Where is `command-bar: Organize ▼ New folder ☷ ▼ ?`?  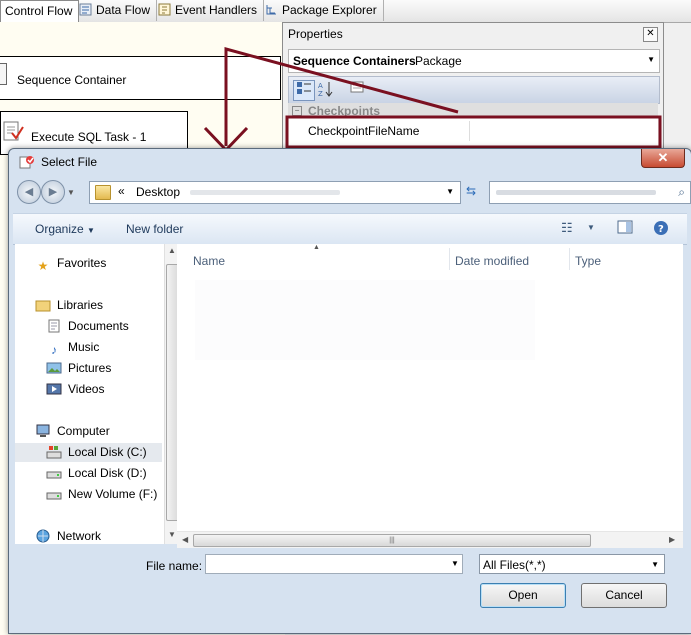 command-bar: Organize ▼ New folder ☷ ▼ ? is located at coordinates (350, 229).